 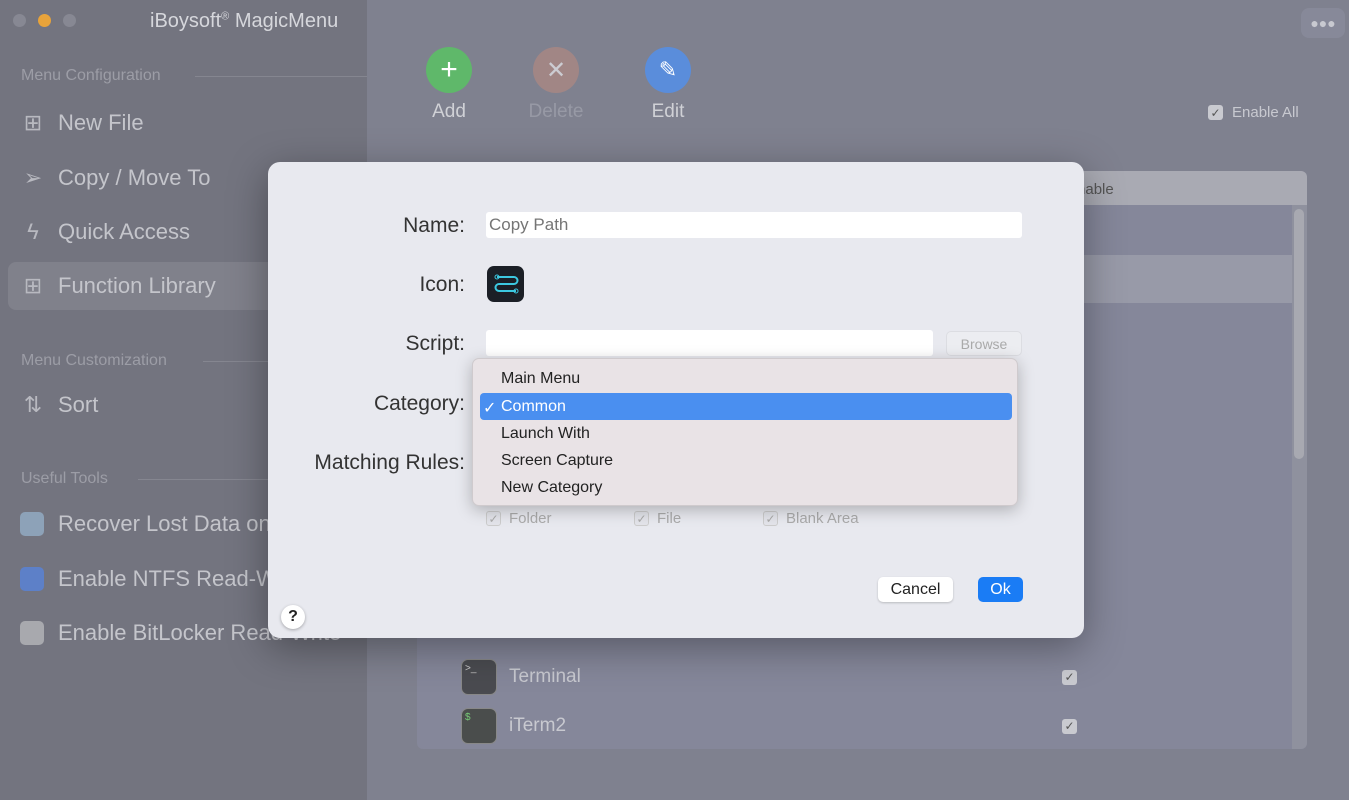 I want to click on table-row: >_ Terminal ✓, so click(x=854, y=677).